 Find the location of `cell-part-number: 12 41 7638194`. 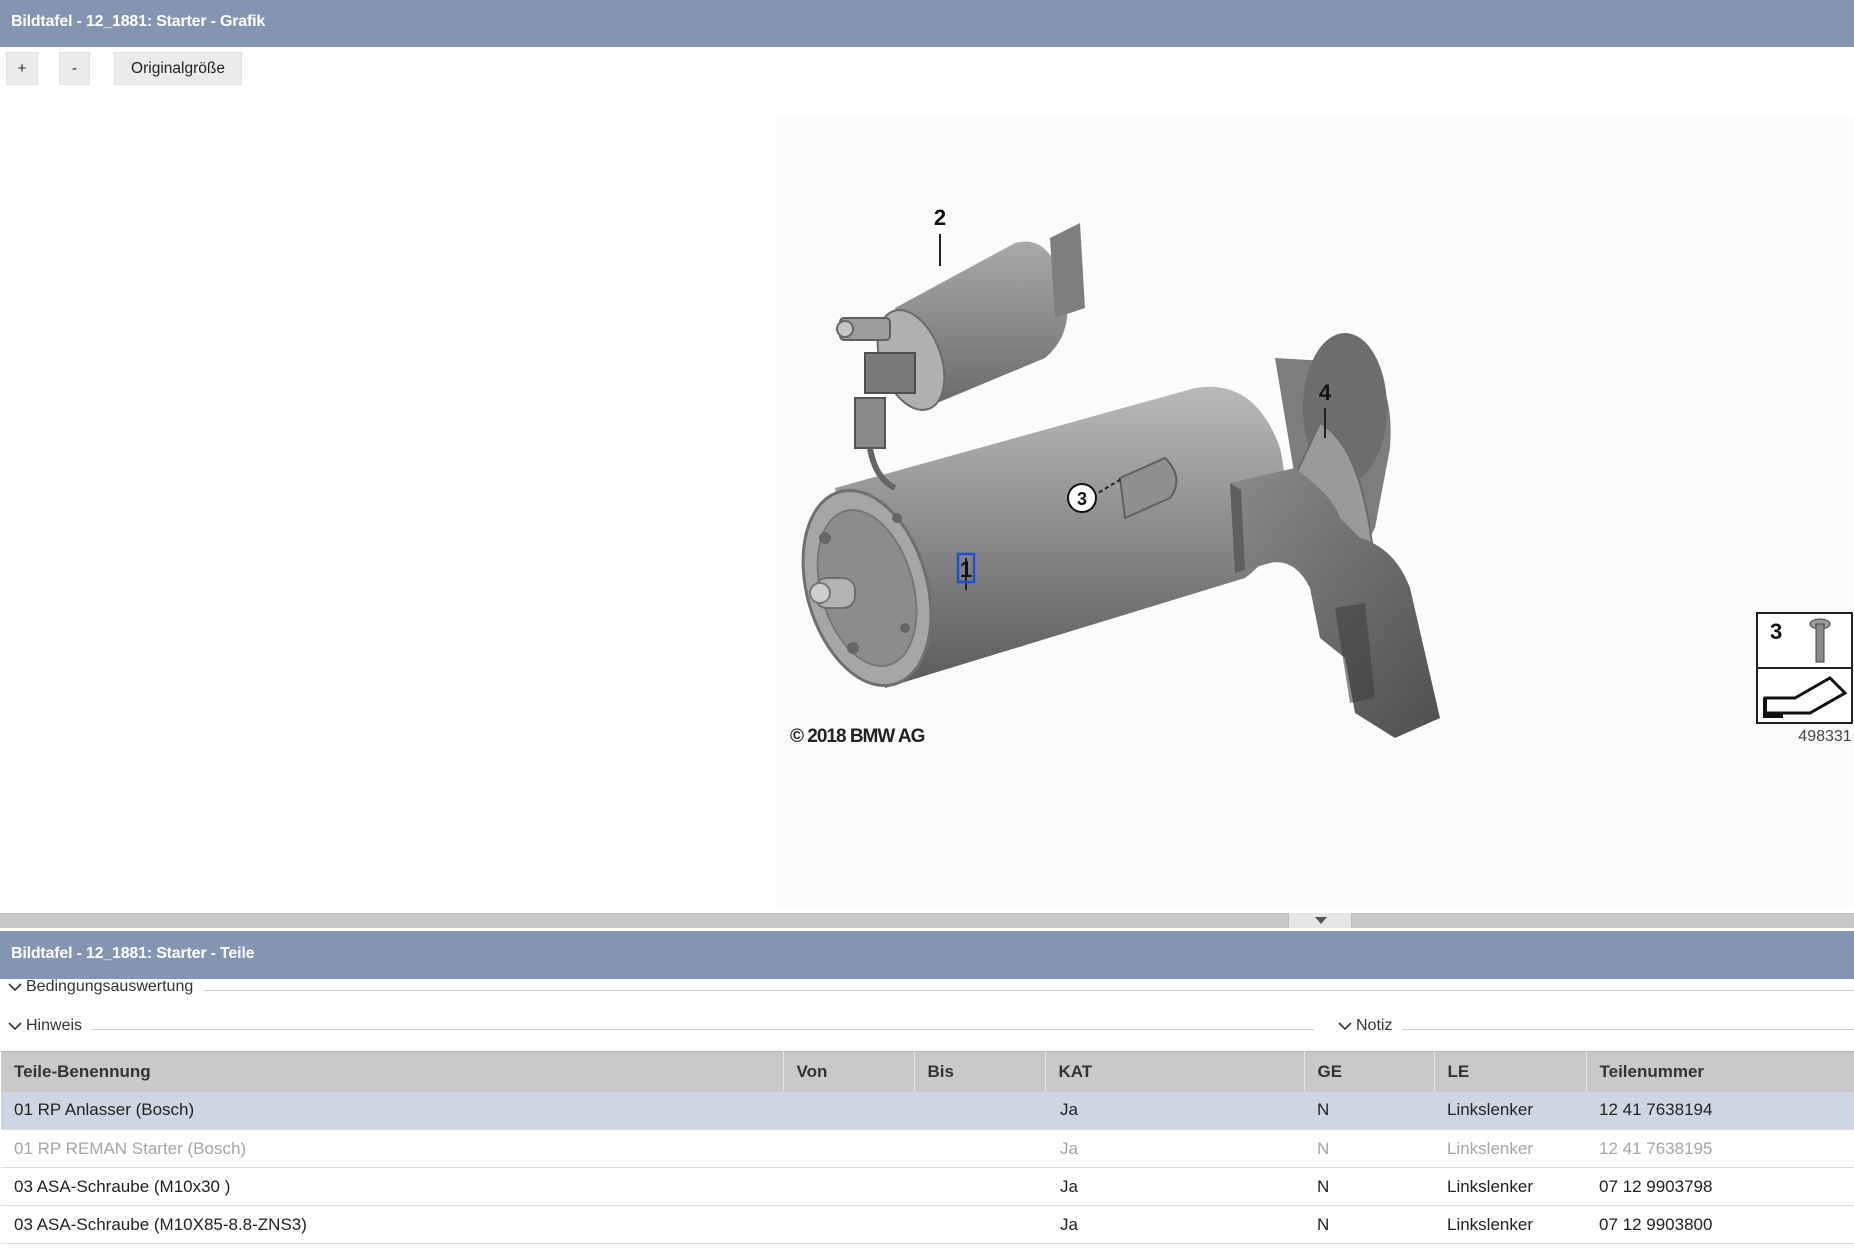

cell-part-number: 12 41 7638194 is located at coordinates (1720, 1110).